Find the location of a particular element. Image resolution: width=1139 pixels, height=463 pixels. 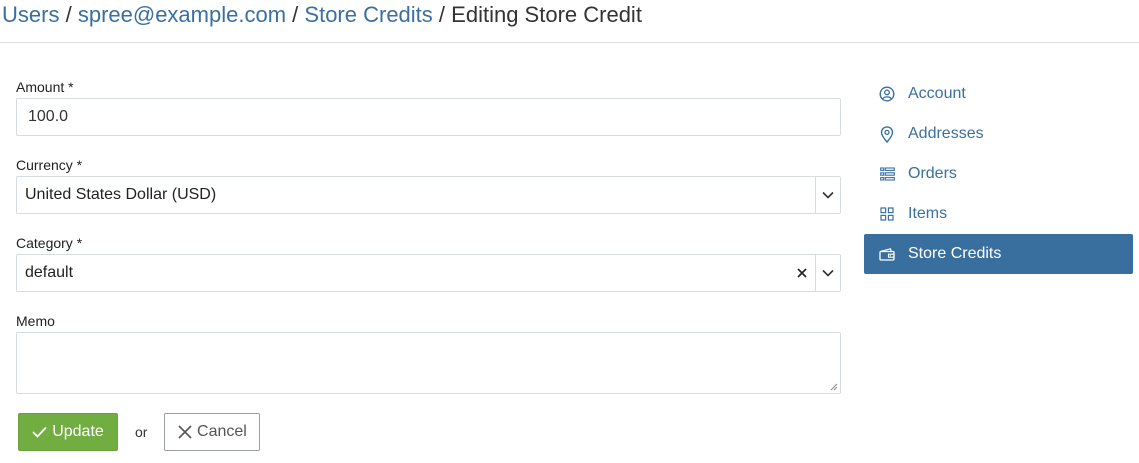

header-divider is located at coordinates (569, 42).